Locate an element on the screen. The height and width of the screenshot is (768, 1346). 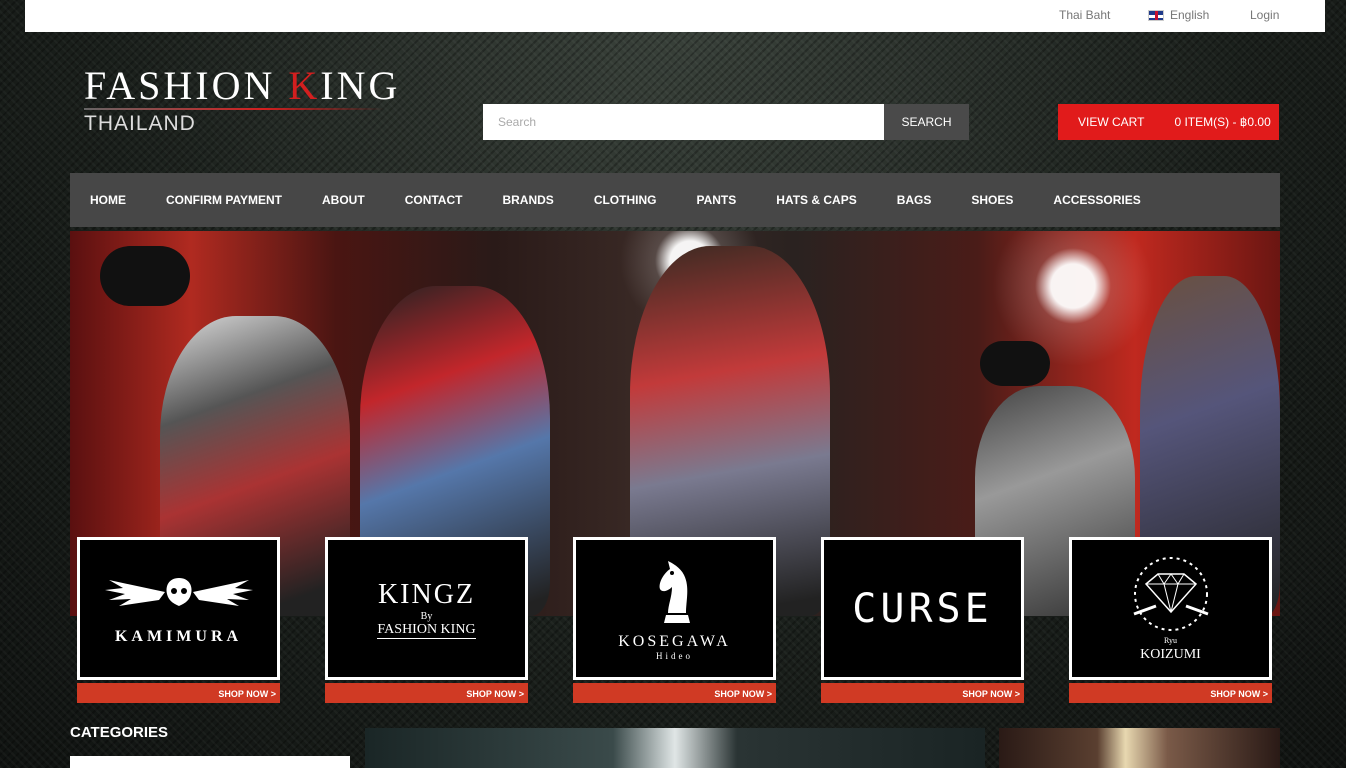
brand-prefix: Ryu is located at coordinates (1170, 640).